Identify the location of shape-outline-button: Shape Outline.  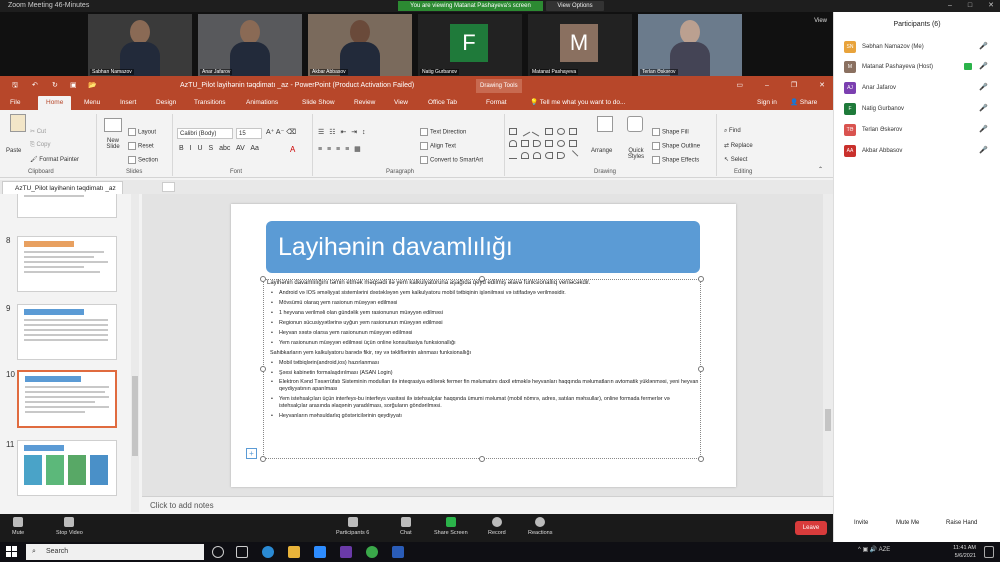
(676, 146).